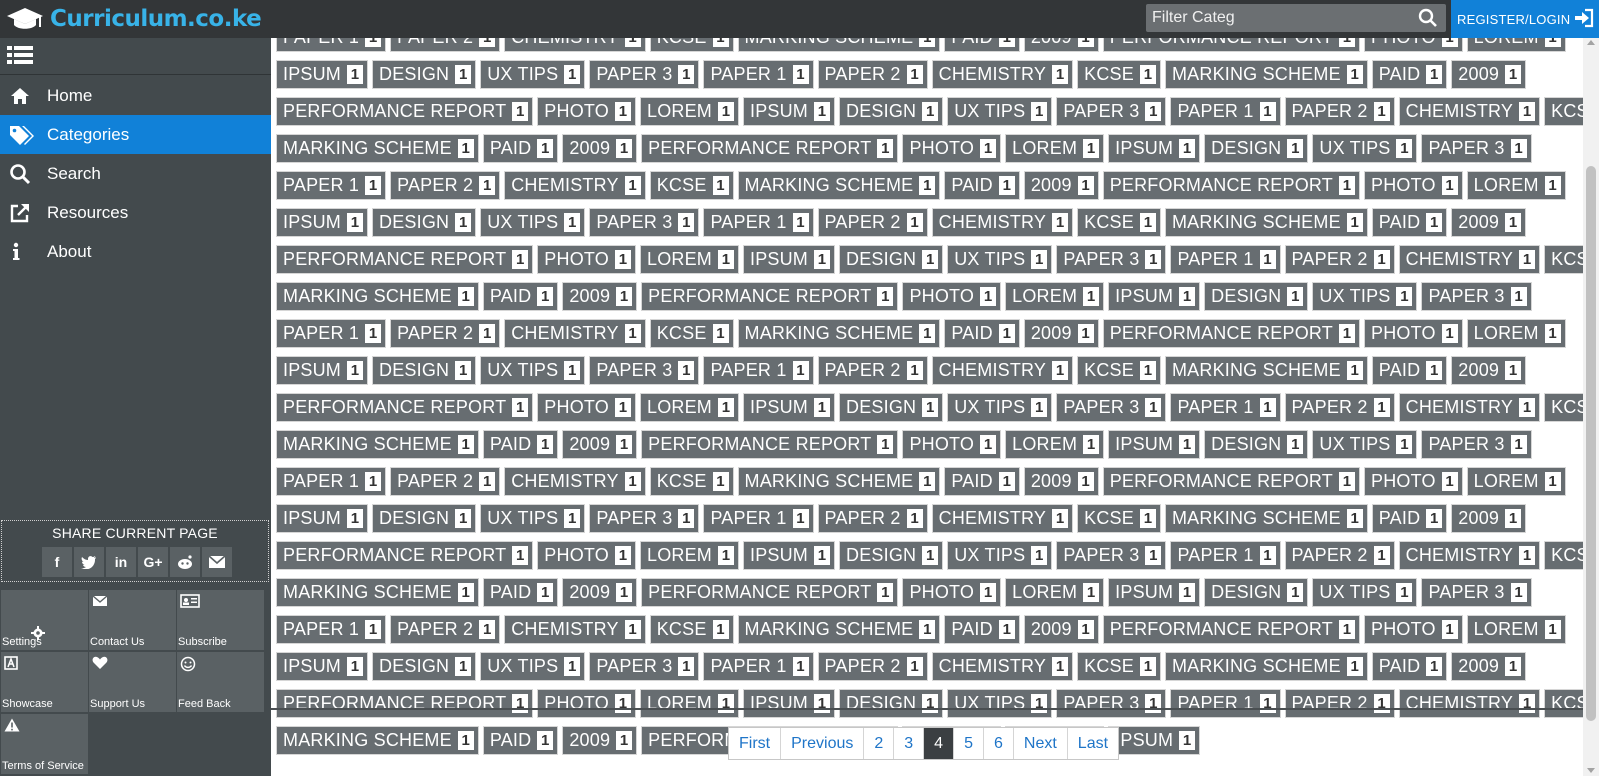  What do you see at coordinates (57, 562) in the screenshot?
I see `facebook-icon: f` at bounding box center [57, 562].